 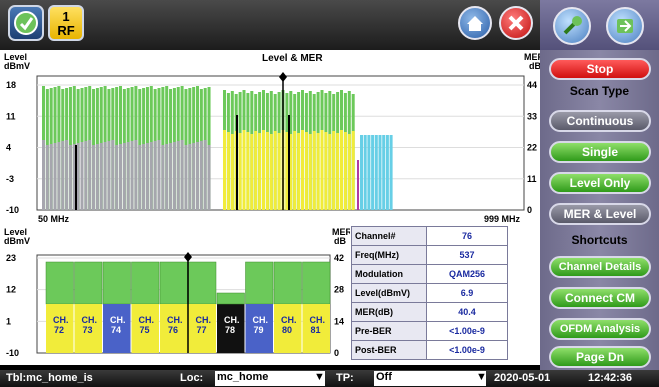 I want to click on mer-level-button: MER & Level, so click(x=600, y=214).